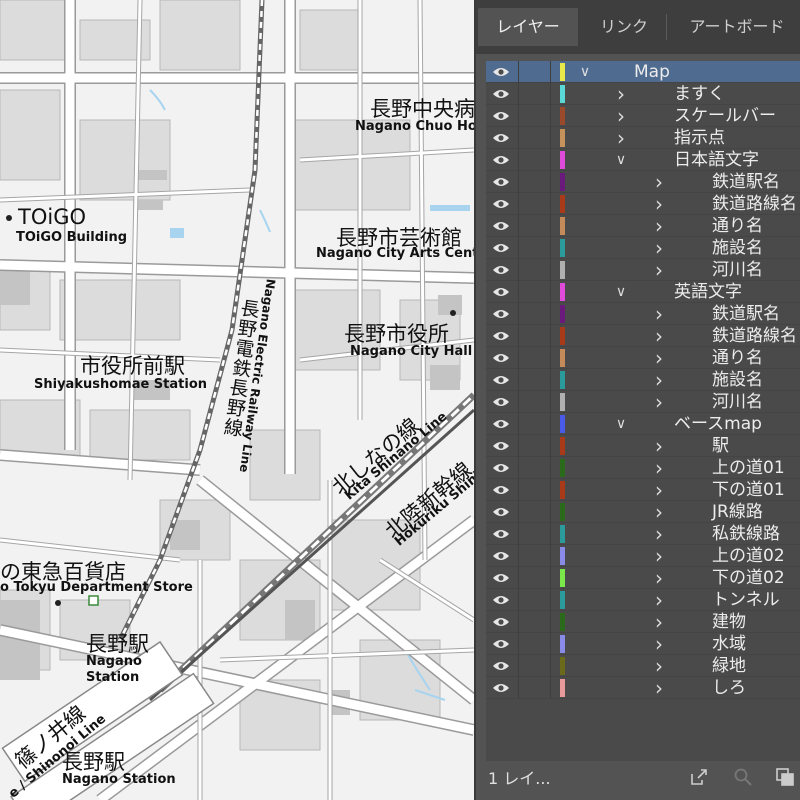 This screenshot has width=800, height=800. Describe the element at coordinates (643, 622) in the screenshot. I see `layer-row: › 建物` at that location.